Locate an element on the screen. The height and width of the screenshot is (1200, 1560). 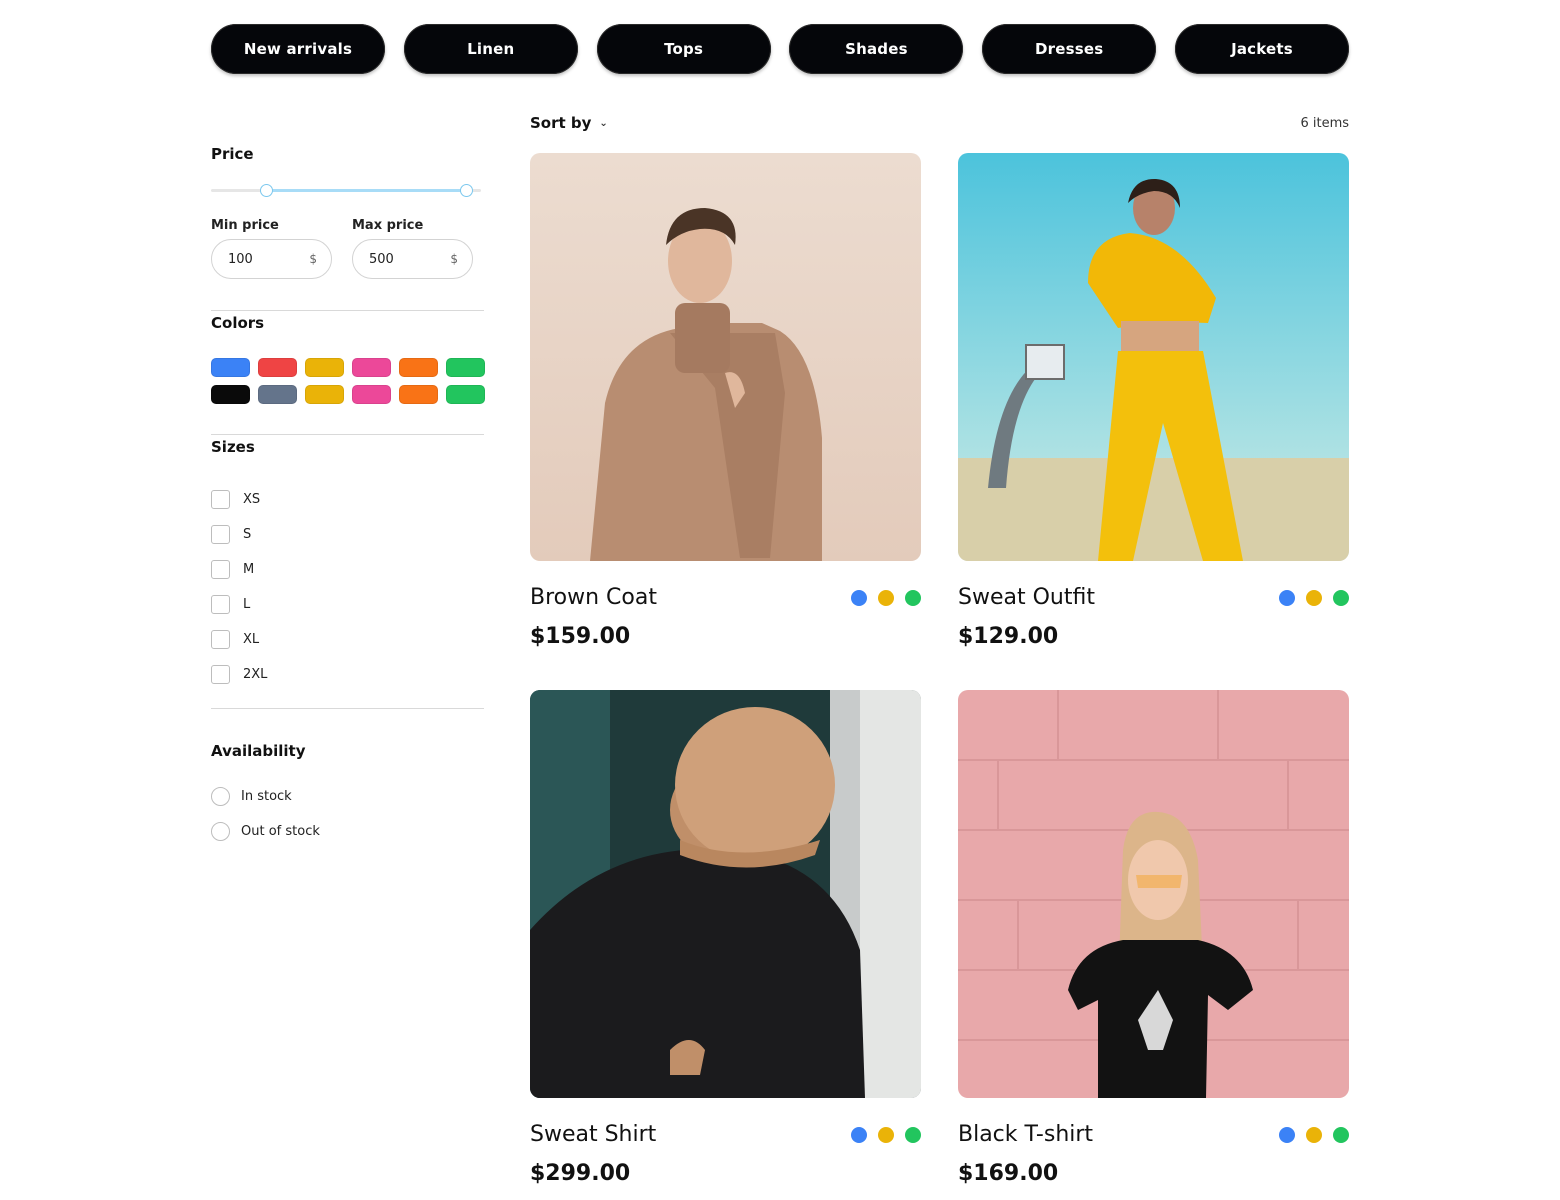
sort-by-dropdown: Sort by ⌄ is located at coordinates (569, 123).